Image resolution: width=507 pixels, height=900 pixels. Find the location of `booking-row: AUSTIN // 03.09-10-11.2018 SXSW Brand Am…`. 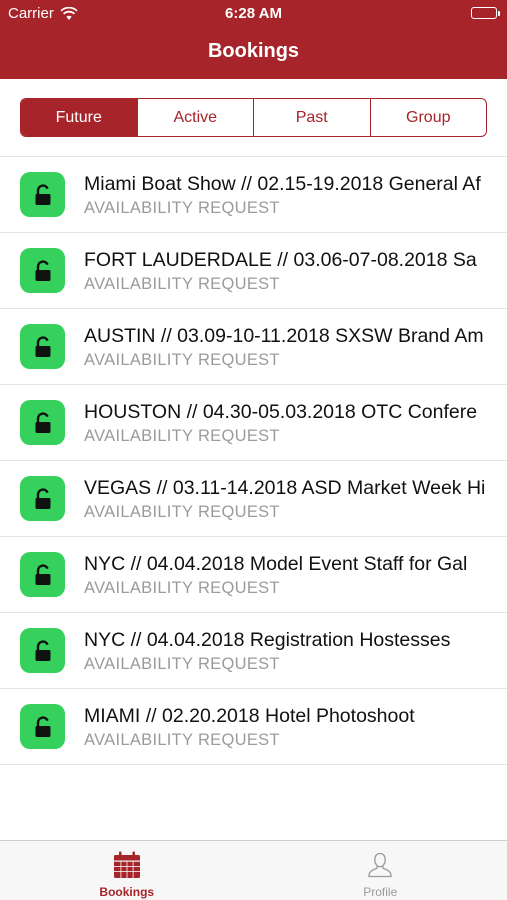

booking-row: AUSTIN // 03.09-10-11.2018 SXSW Brand Am… is located at coordinates (253, 347).